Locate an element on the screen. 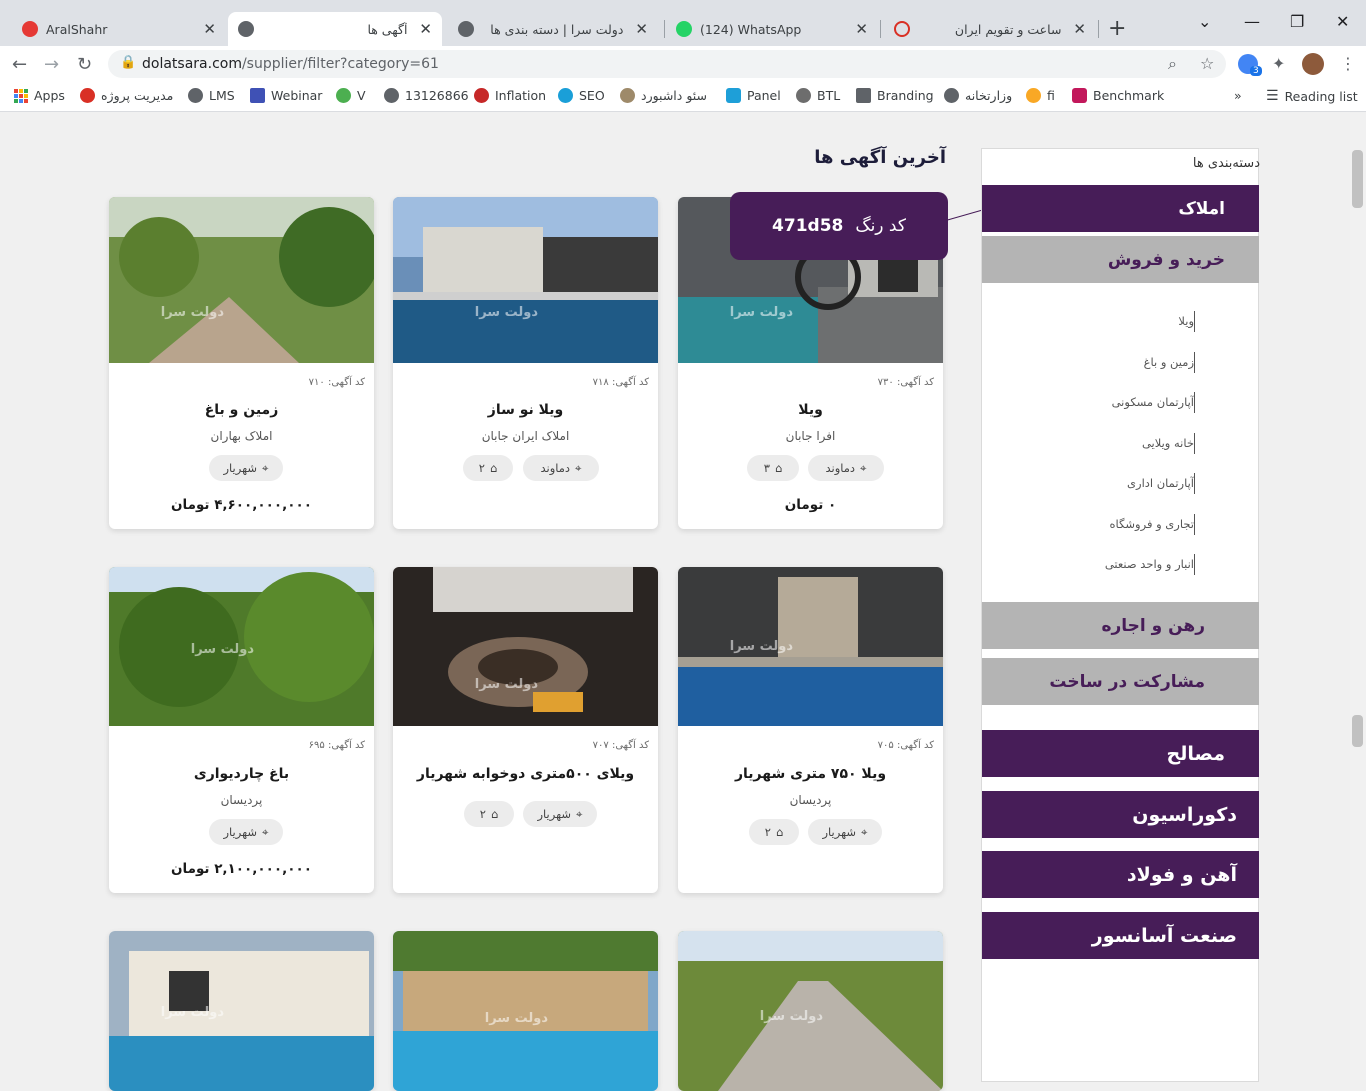  ad-title: زمین و باغ is located at coordinates (241, 410).